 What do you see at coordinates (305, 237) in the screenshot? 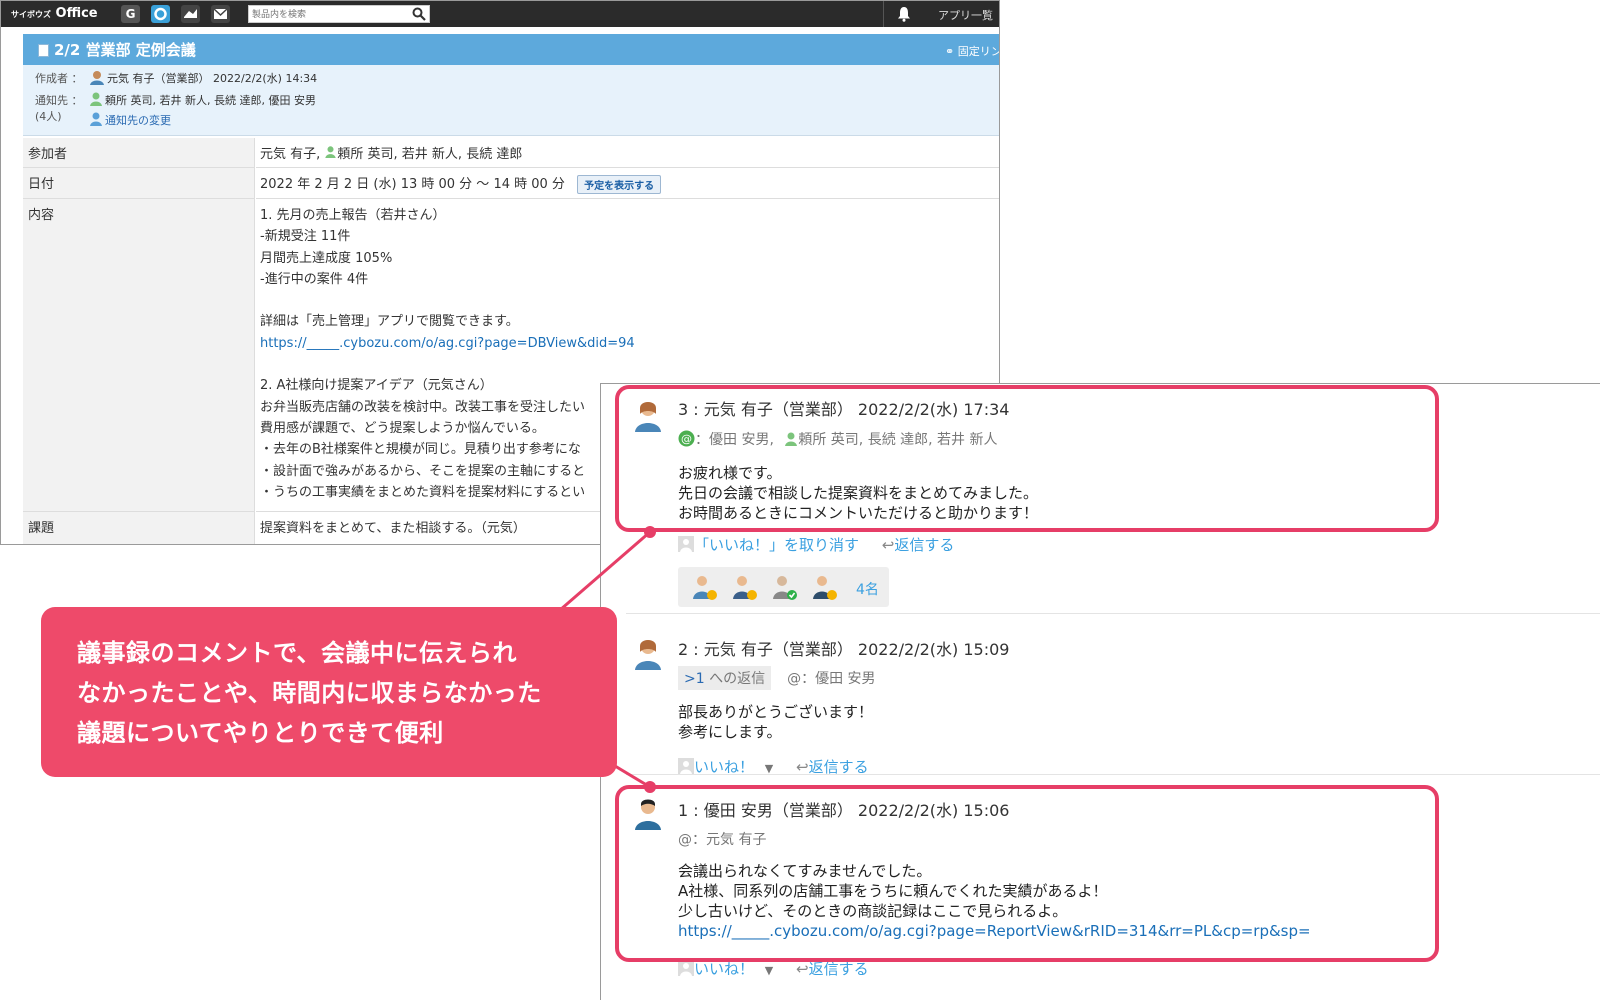
I see `content-line: -新規受注 11件` at bounding box center [305, 237].